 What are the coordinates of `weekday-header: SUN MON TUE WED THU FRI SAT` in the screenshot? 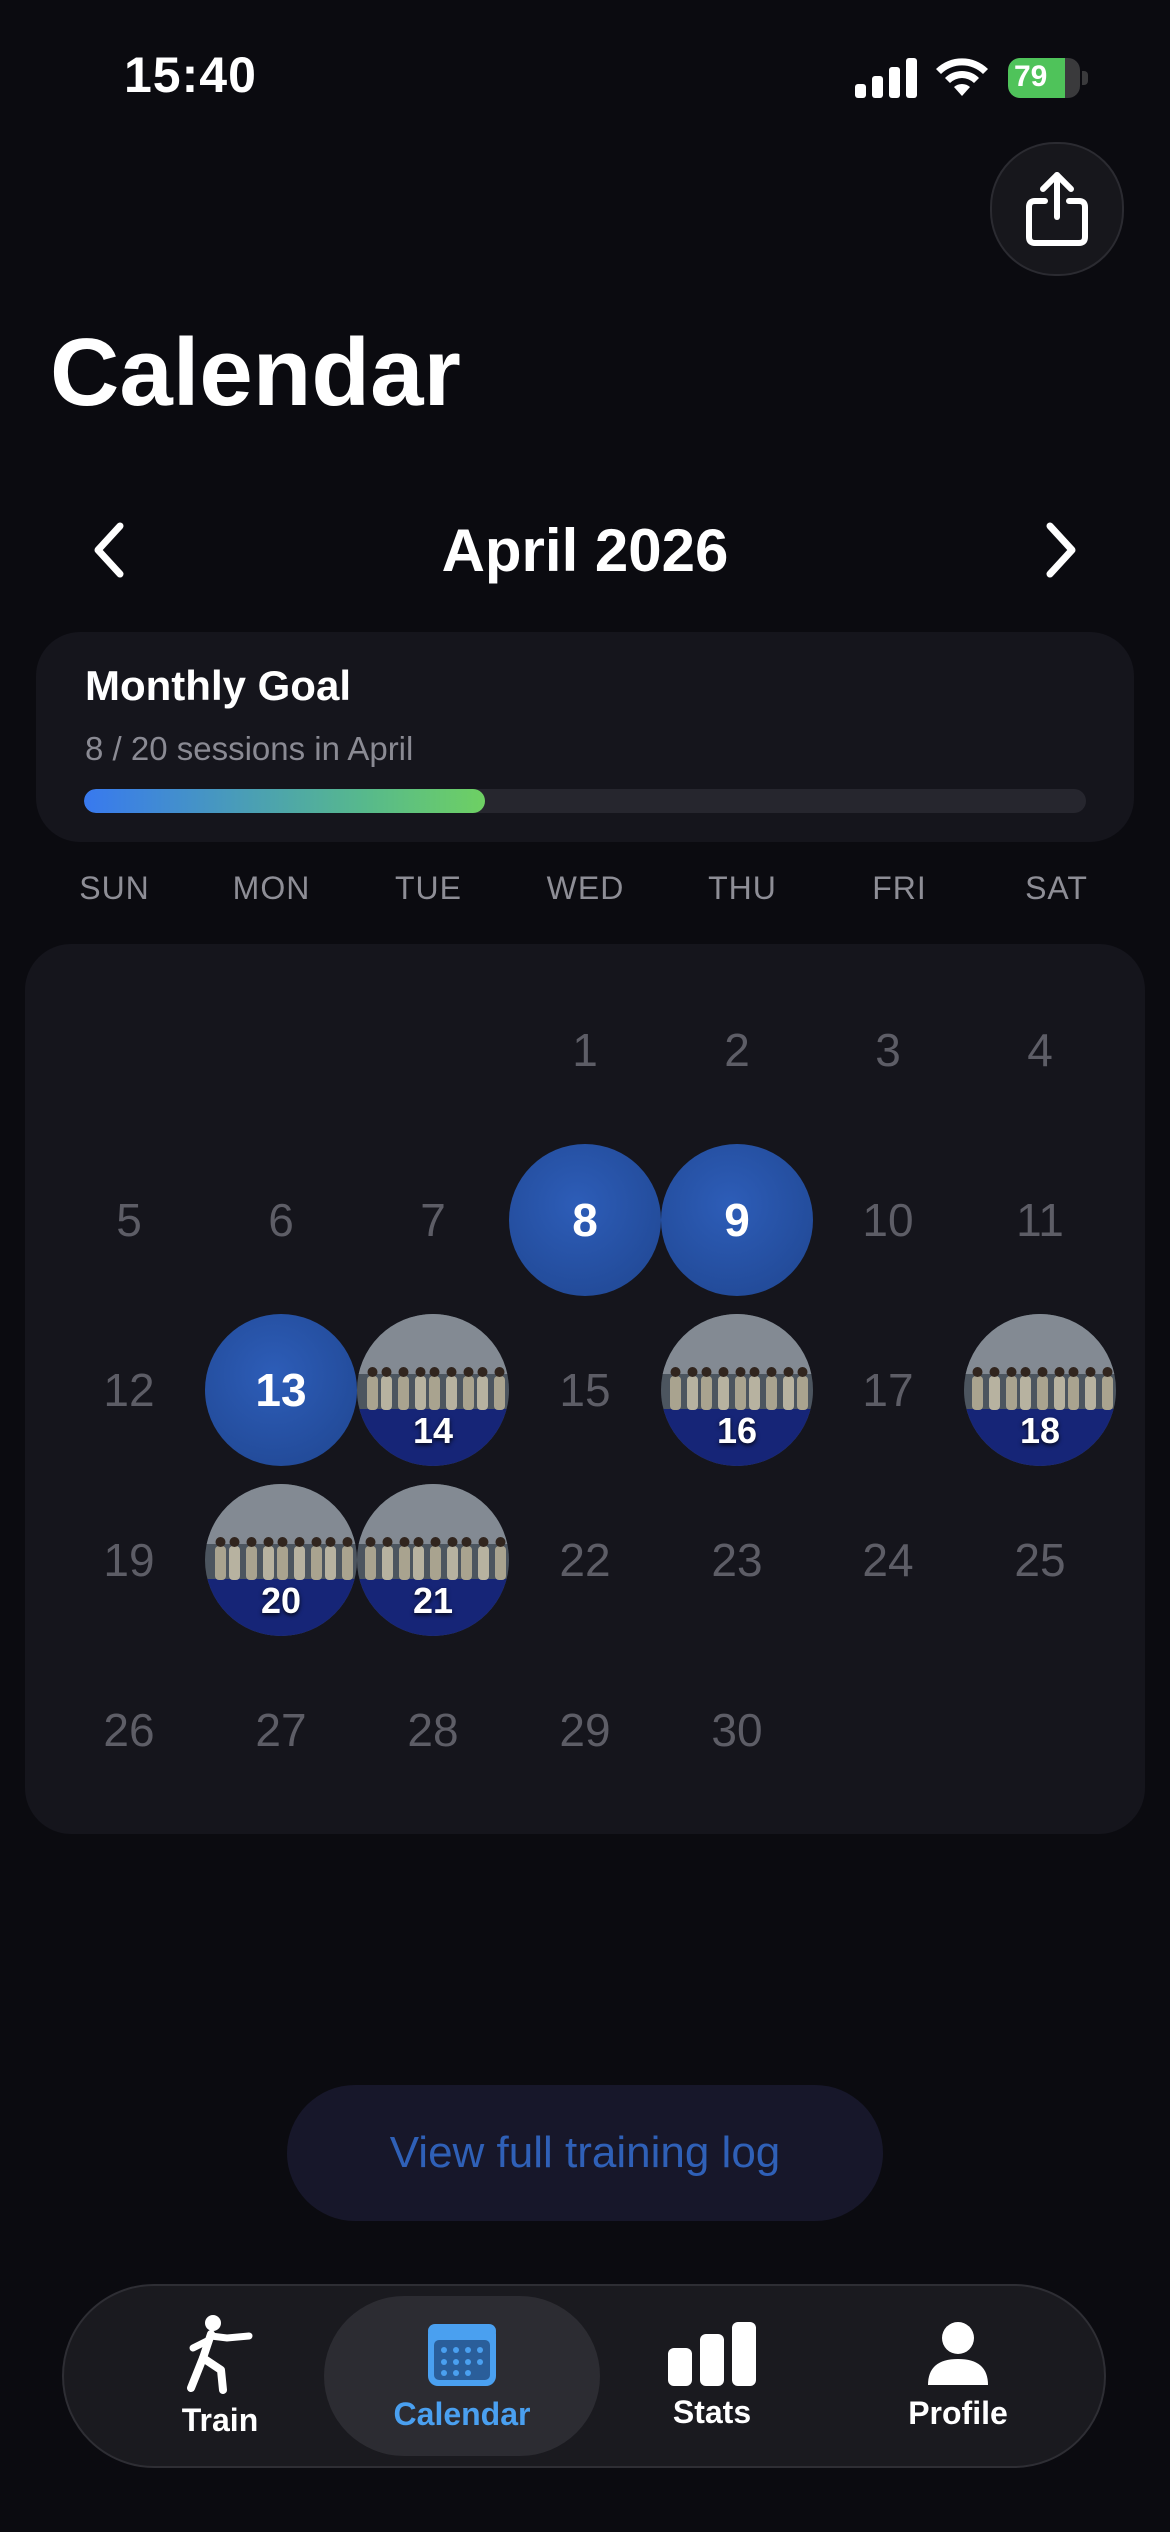 It's located at (585, 895).